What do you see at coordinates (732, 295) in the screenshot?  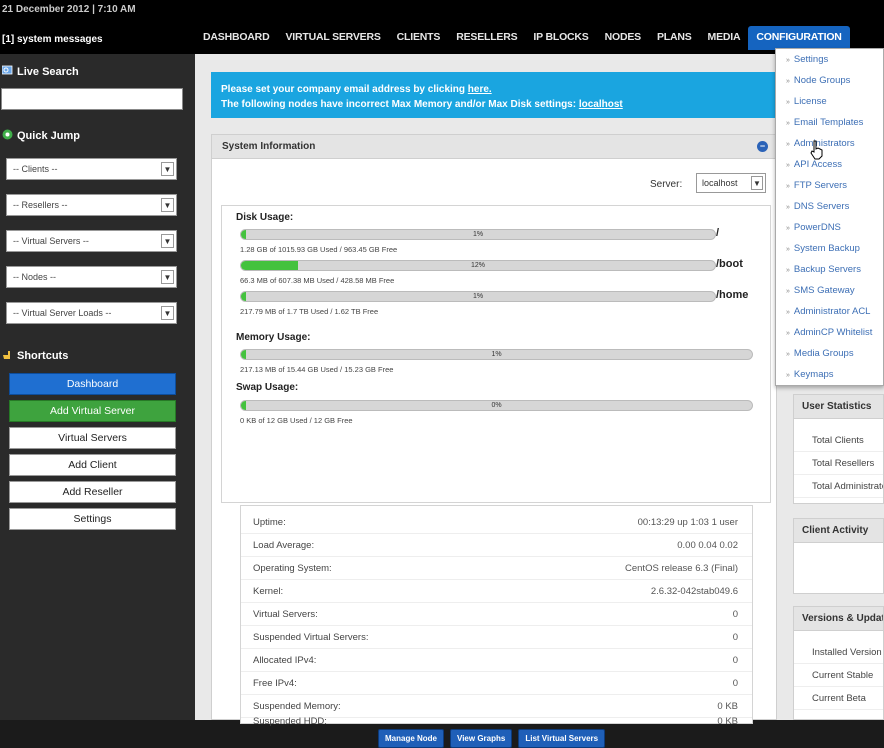 I see `disk-mount: /home` at bounding box center [732, 295].